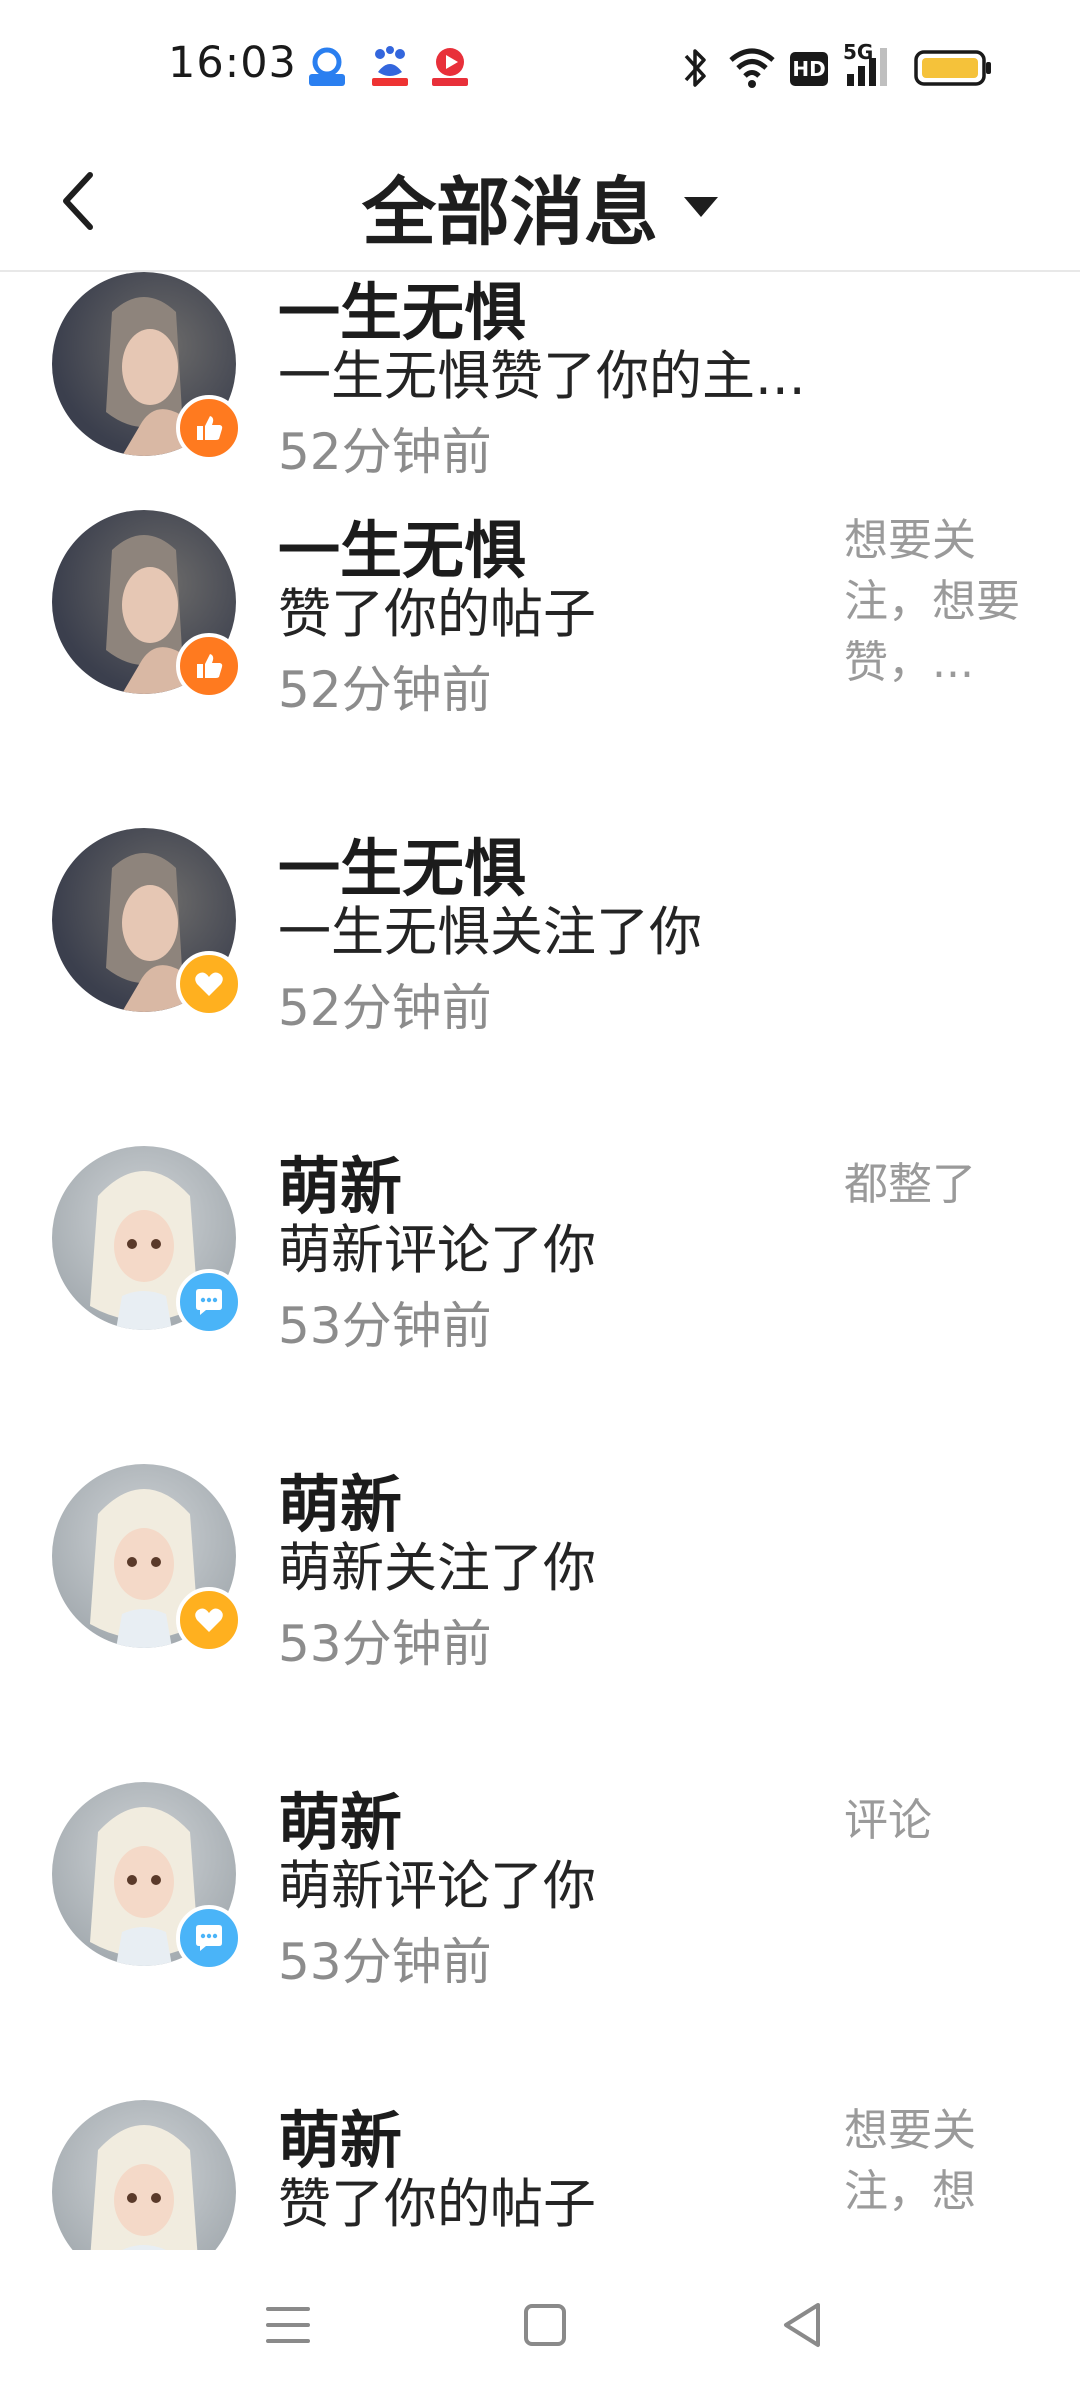 This screenshot has height=2400, width=1080. I want to click on status-time: 16:03, so click(232, 63).